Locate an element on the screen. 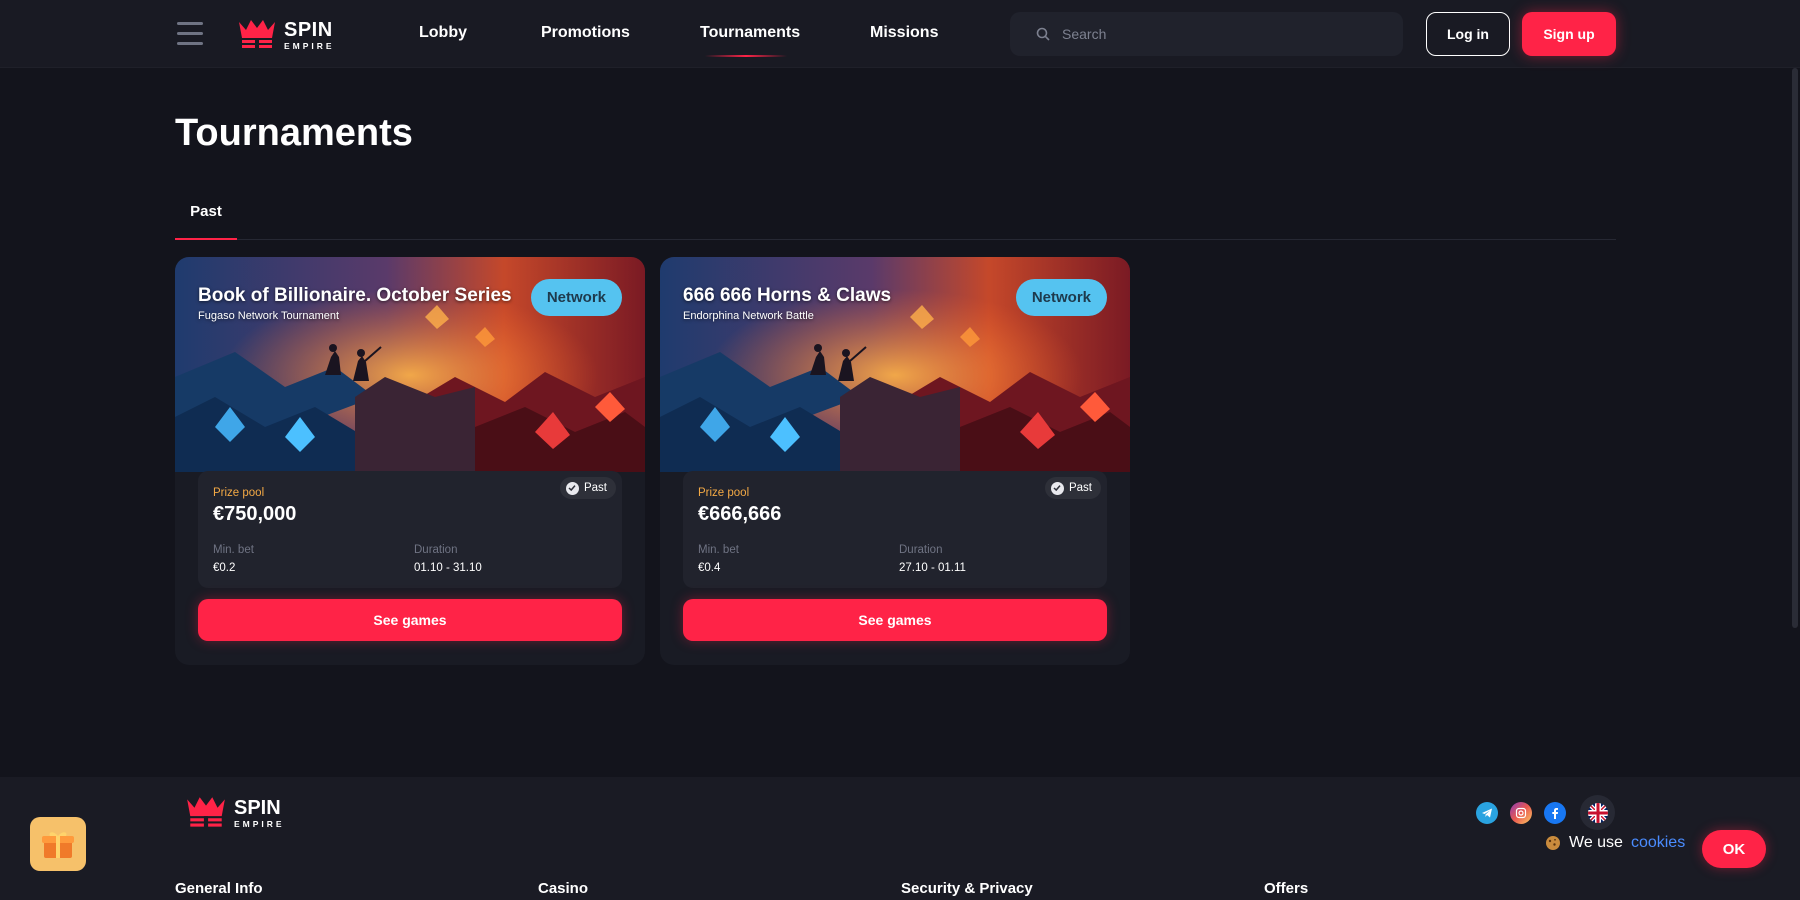 The width and height of the screenshot is (1800, 900). language-selector is located at coordinates (1597, 812).